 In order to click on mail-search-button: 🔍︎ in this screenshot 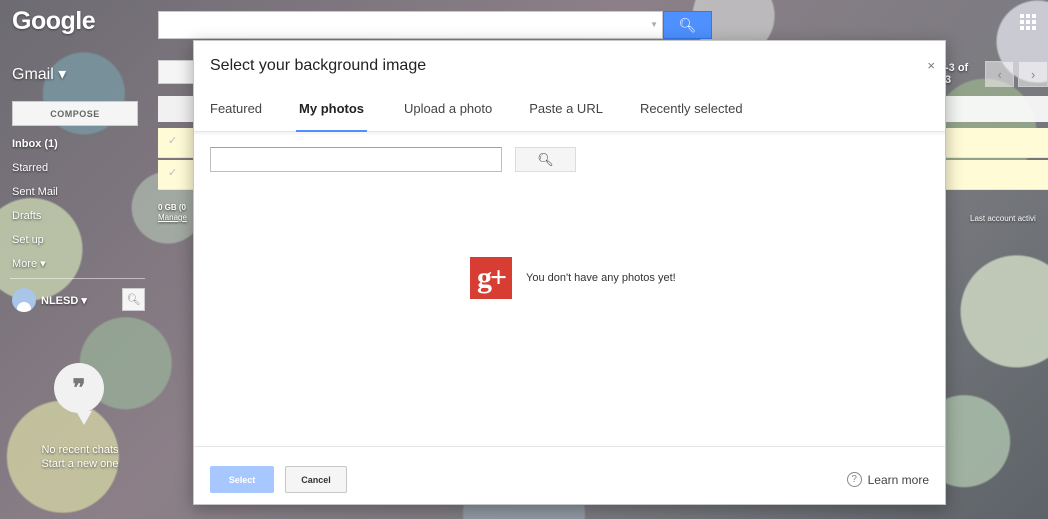, I will do `click(687, 25)`.